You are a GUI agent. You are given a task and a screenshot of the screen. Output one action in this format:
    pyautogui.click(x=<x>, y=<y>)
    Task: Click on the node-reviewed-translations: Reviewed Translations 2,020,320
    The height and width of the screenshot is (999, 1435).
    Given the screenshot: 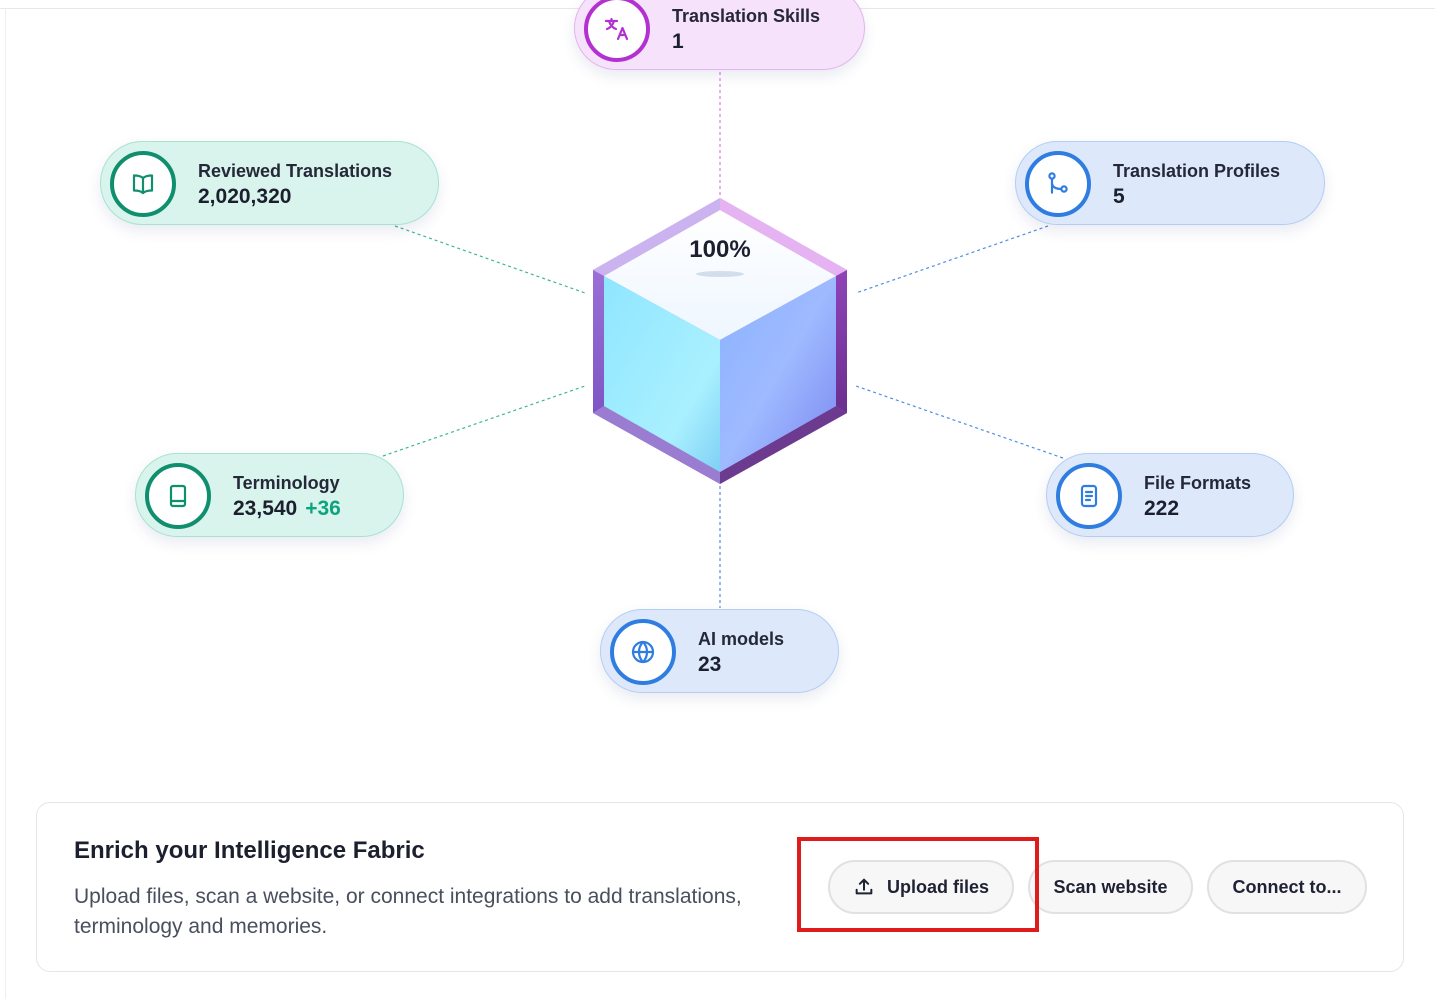 What is the action you would take?
    pyautogui.click(x=269, y=183)
    